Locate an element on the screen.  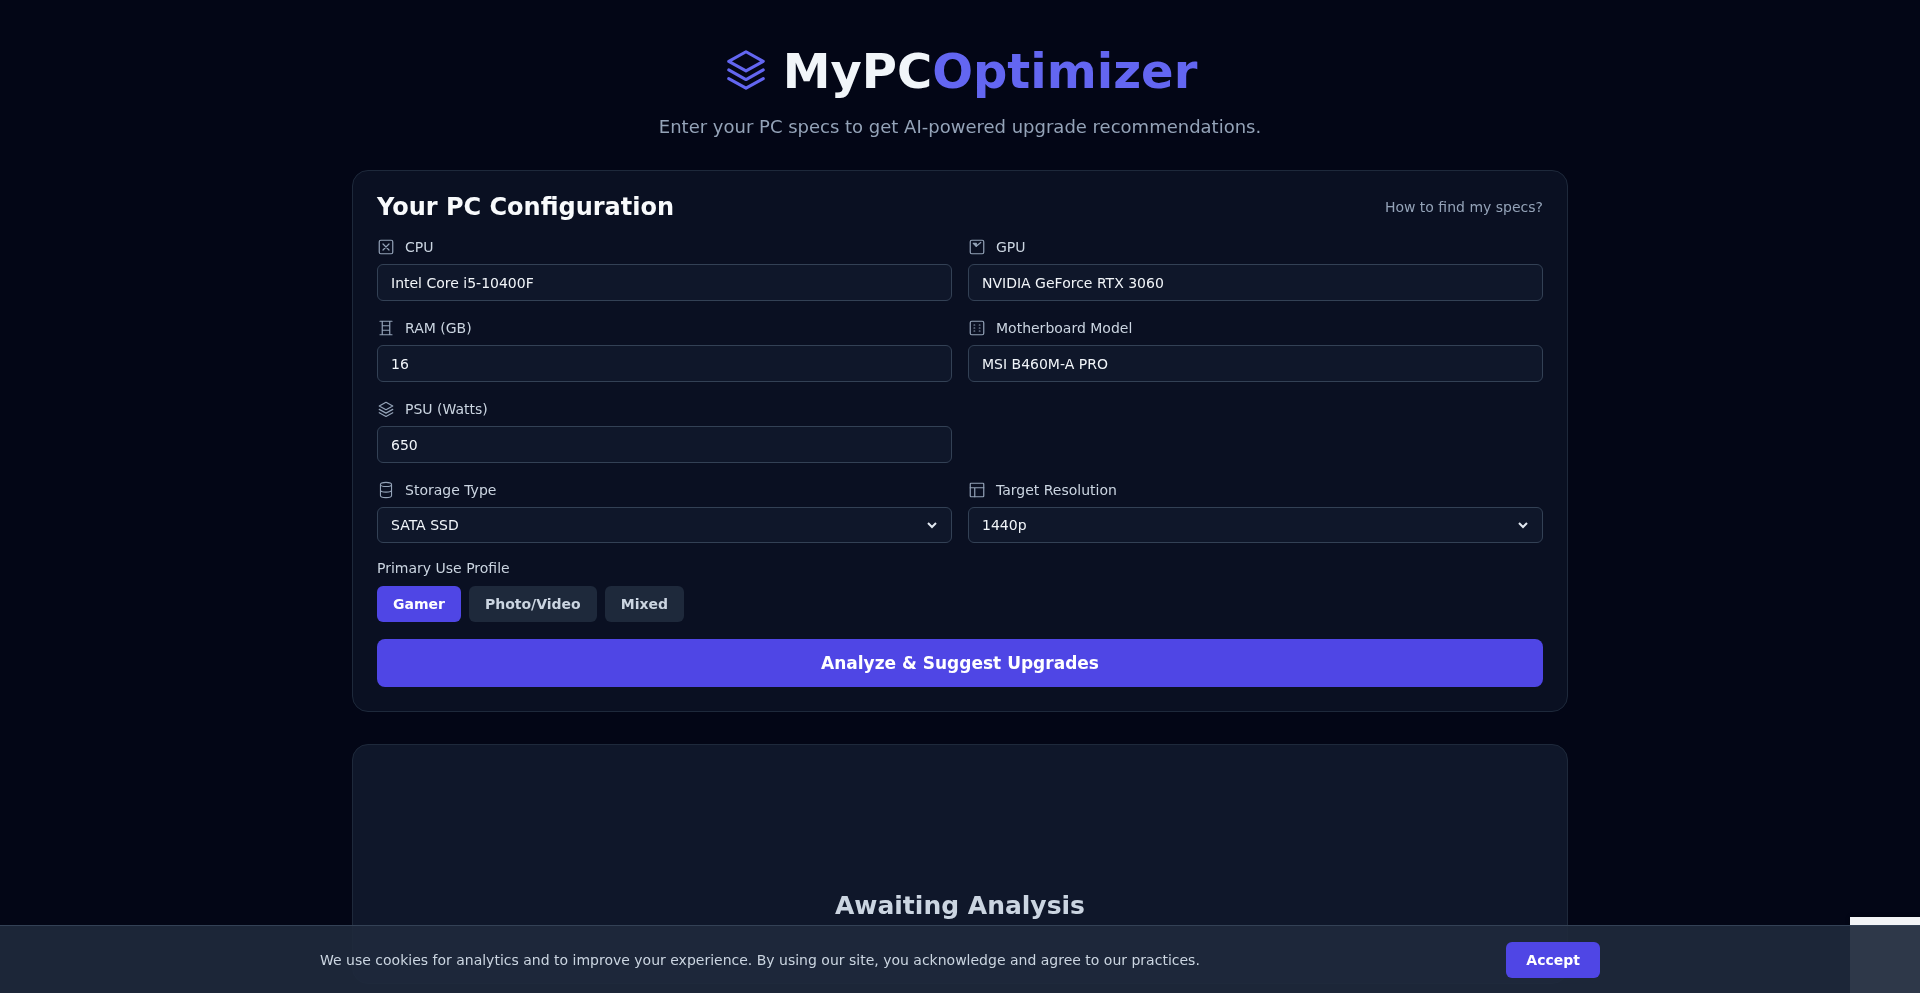
cookie-notice-text: We use cookies for analytics and to improve your experience. By using our site, you acknowledge and agree to our practices. is located at coordinates (760, 959).